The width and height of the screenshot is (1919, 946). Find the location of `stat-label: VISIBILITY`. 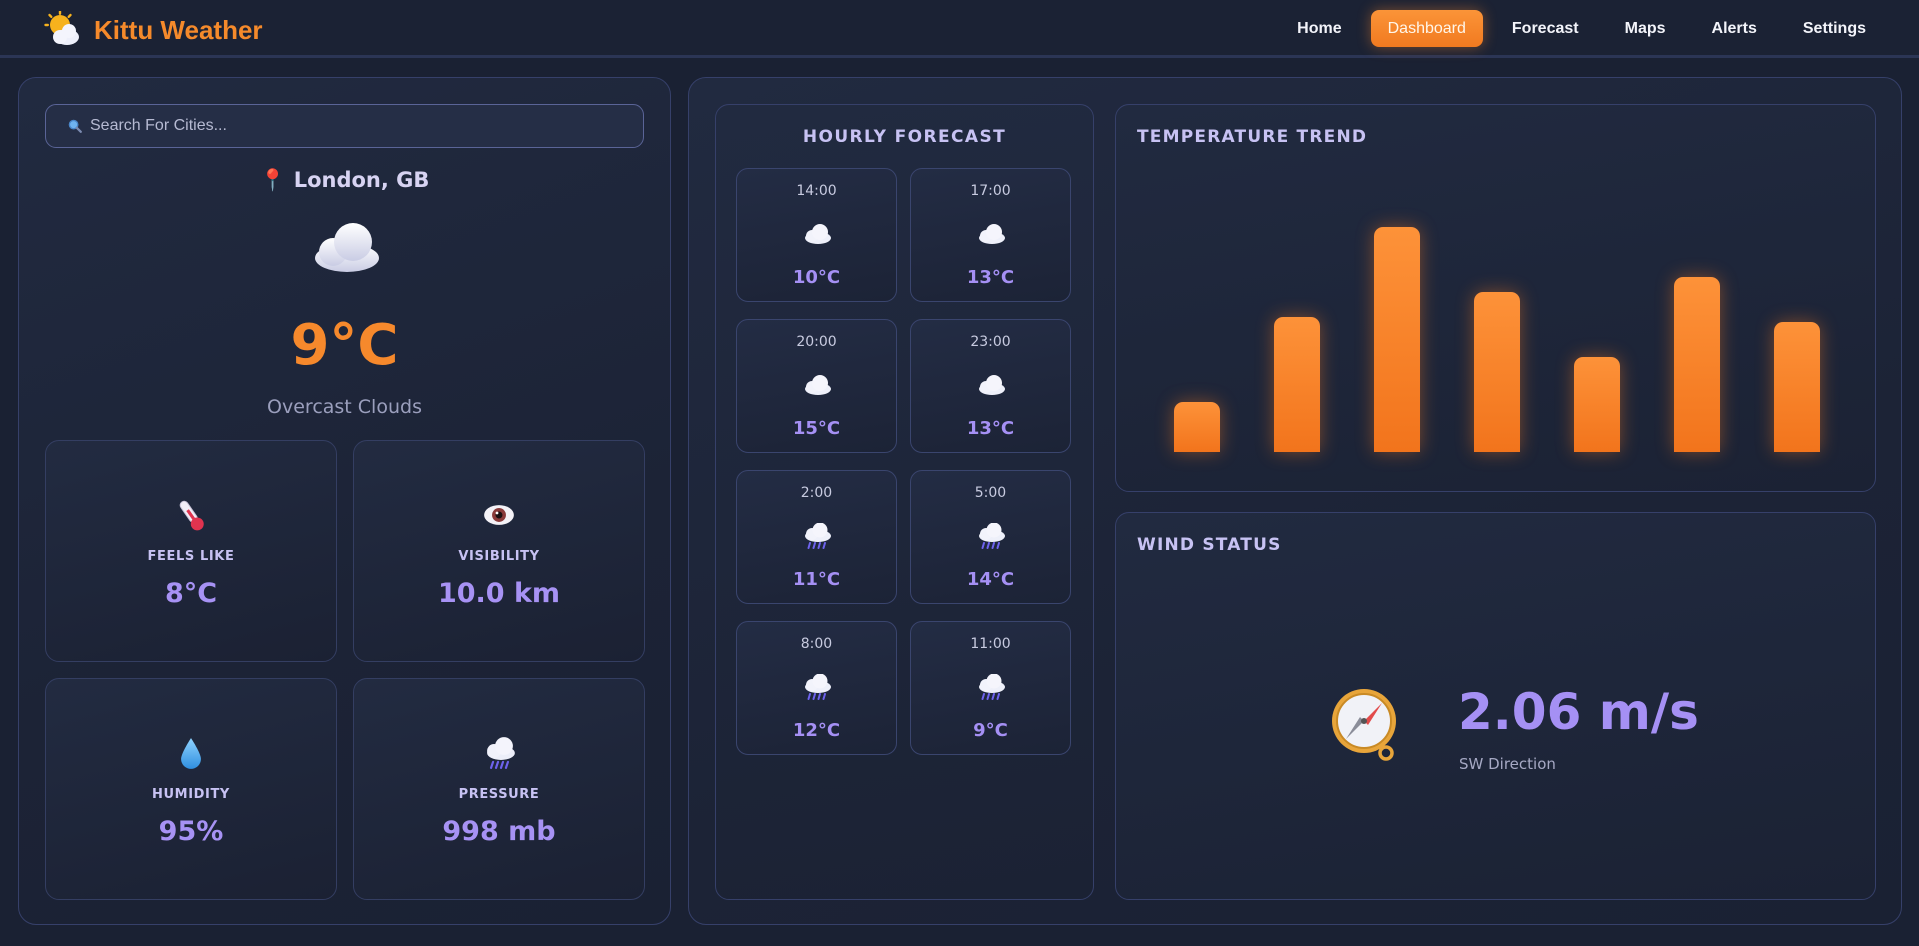

stat-label: VISIBILITY is located at coordinates (499, 556).